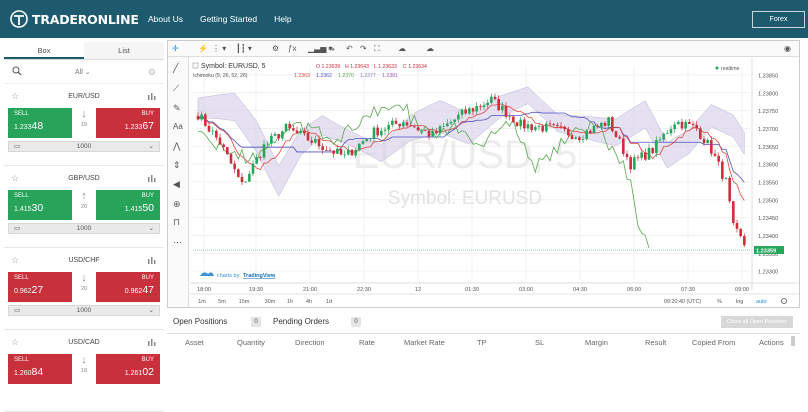  What do you see at coordinates (793, 341) in the screenshot?
I see `table-scrollbar` at bounding box center [793, 341].